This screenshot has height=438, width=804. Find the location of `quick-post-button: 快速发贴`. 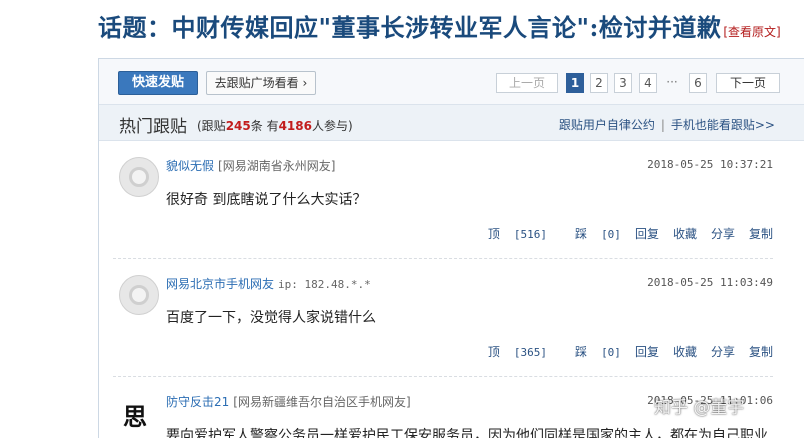

quick-post-button: 快速发贴 is located at coordinates (158, 83).